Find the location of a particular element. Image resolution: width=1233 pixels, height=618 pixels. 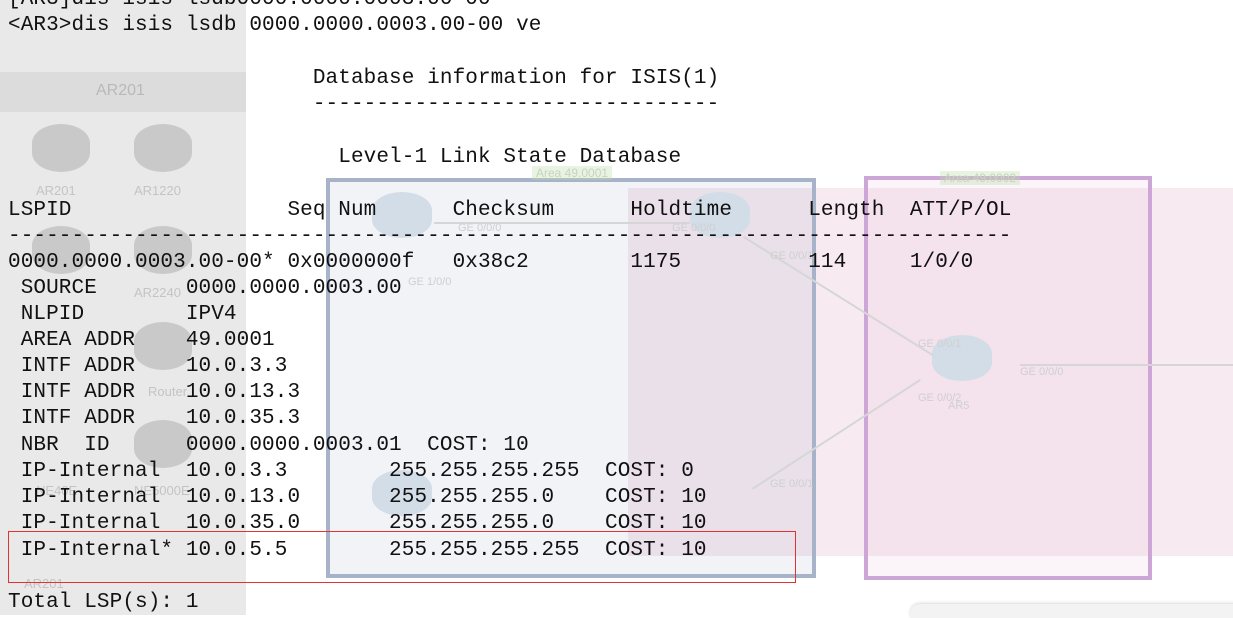

terminal-line: Level-1 Link State Database is located at coordinates (345, 157).